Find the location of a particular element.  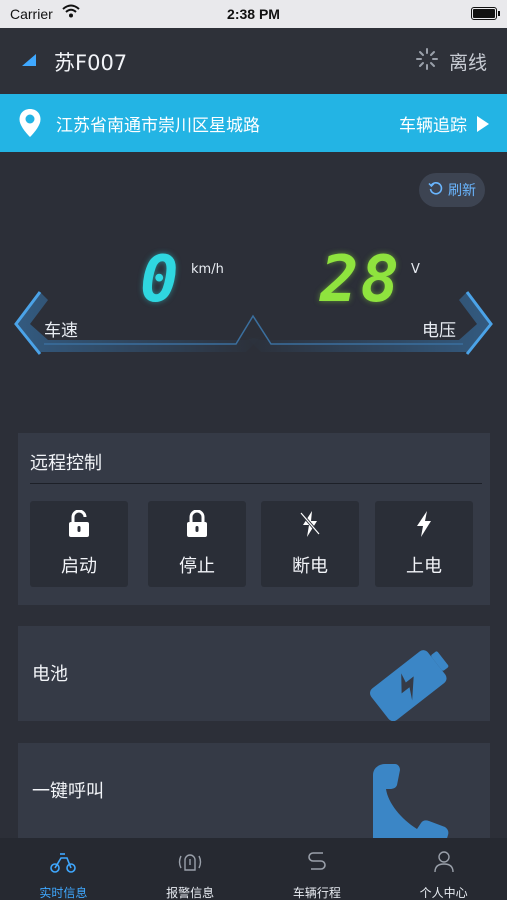

tab-alarm-info: 报警信息 is located at coordinates (190, 869).